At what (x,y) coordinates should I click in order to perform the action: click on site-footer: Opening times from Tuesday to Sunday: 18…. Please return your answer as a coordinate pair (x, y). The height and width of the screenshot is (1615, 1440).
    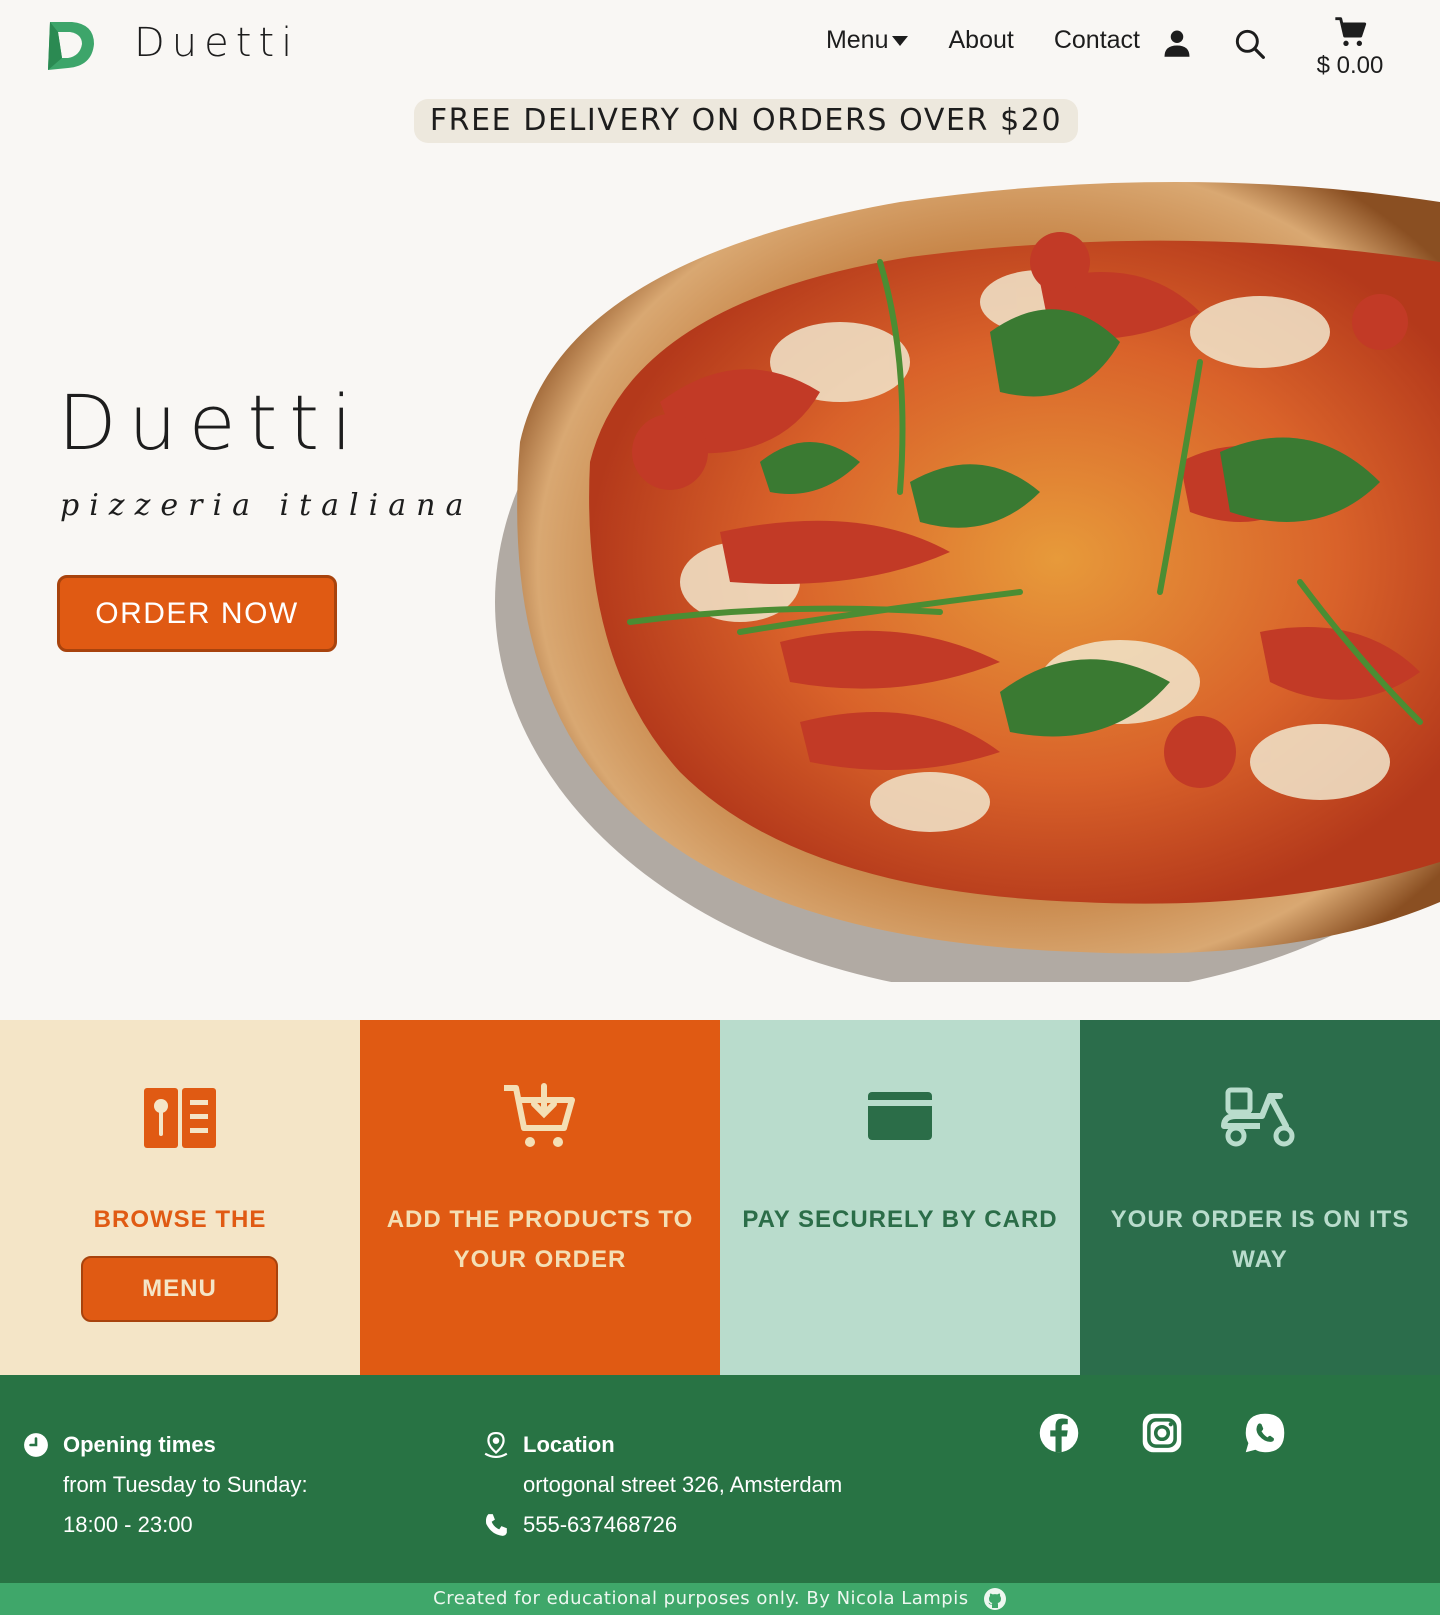
    Looking at the image, I should click on (720, 1479).